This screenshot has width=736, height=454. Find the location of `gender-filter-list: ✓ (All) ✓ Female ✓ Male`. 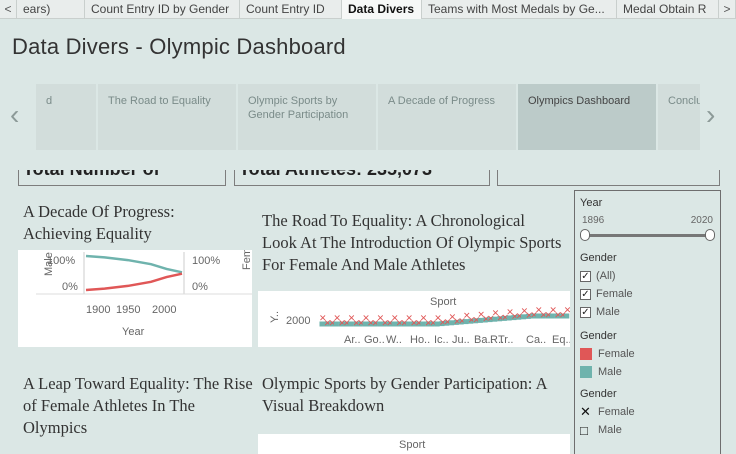

gender-filter-list: ✓ (All) ✓ Female ✓ Male is located at coordinates (647, 294).